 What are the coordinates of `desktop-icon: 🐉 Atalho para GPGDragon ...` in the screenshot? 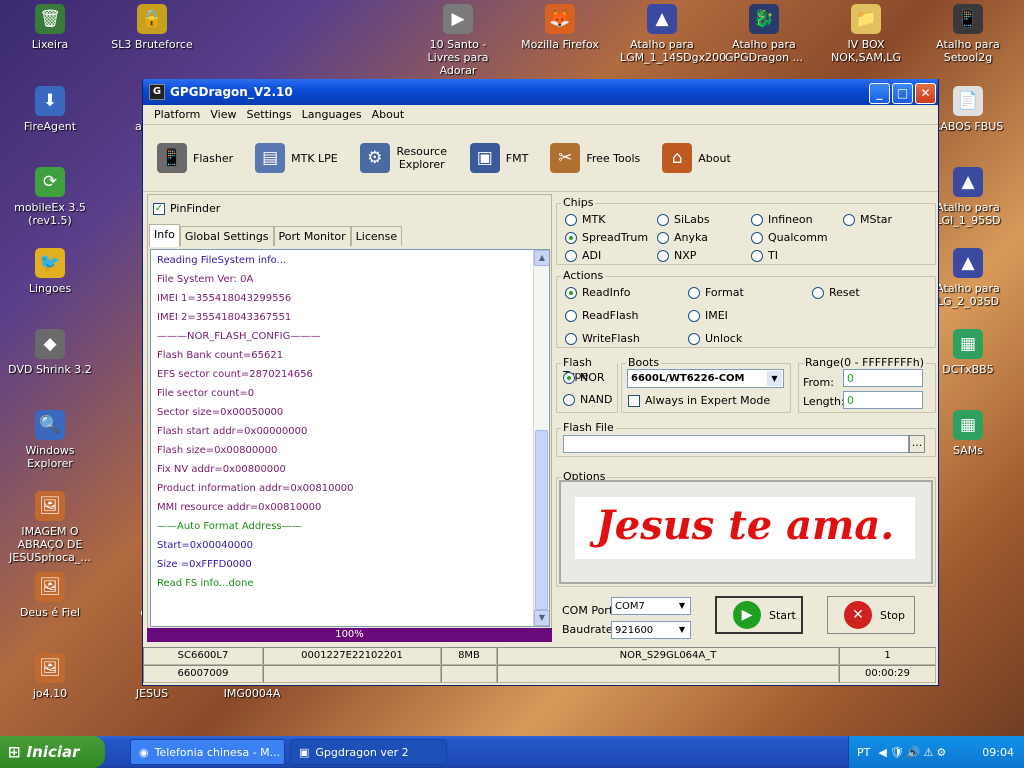 It's located at (764, 34).